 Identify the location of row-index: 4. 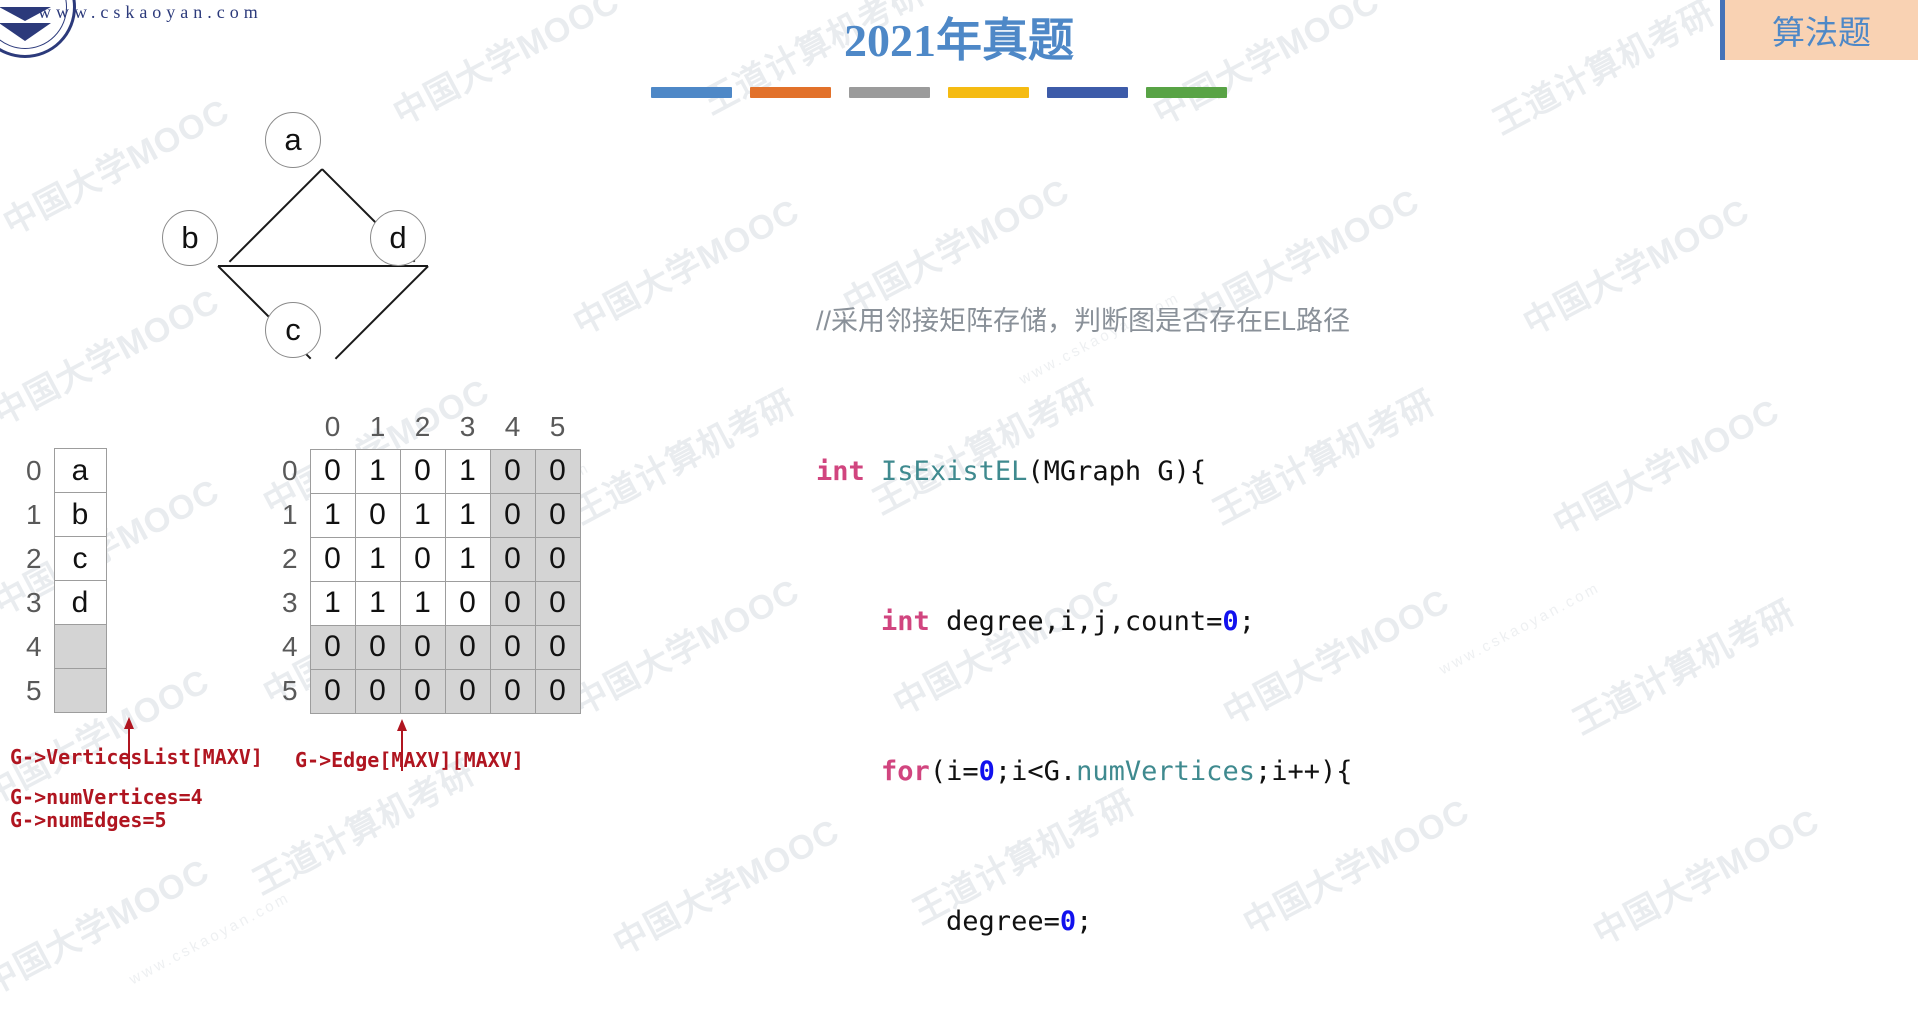
(33, 646).